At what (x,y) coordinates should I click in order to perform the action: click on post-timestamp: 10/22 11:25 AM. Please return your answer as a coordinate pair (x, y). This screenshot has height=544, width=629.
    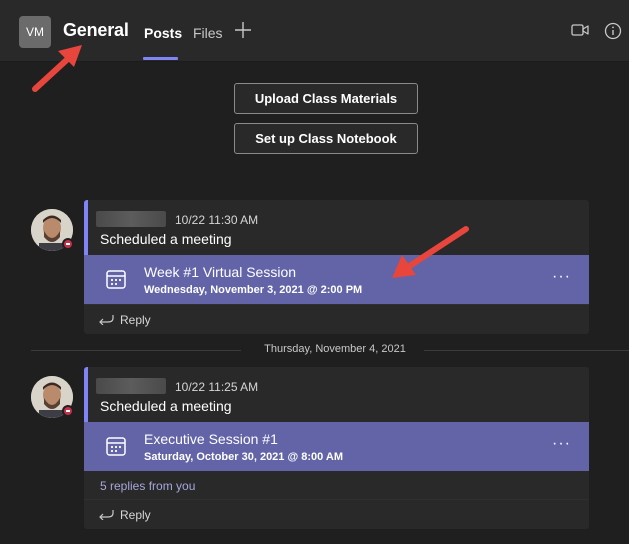
    Looking at the image, I should click on (217, 387).